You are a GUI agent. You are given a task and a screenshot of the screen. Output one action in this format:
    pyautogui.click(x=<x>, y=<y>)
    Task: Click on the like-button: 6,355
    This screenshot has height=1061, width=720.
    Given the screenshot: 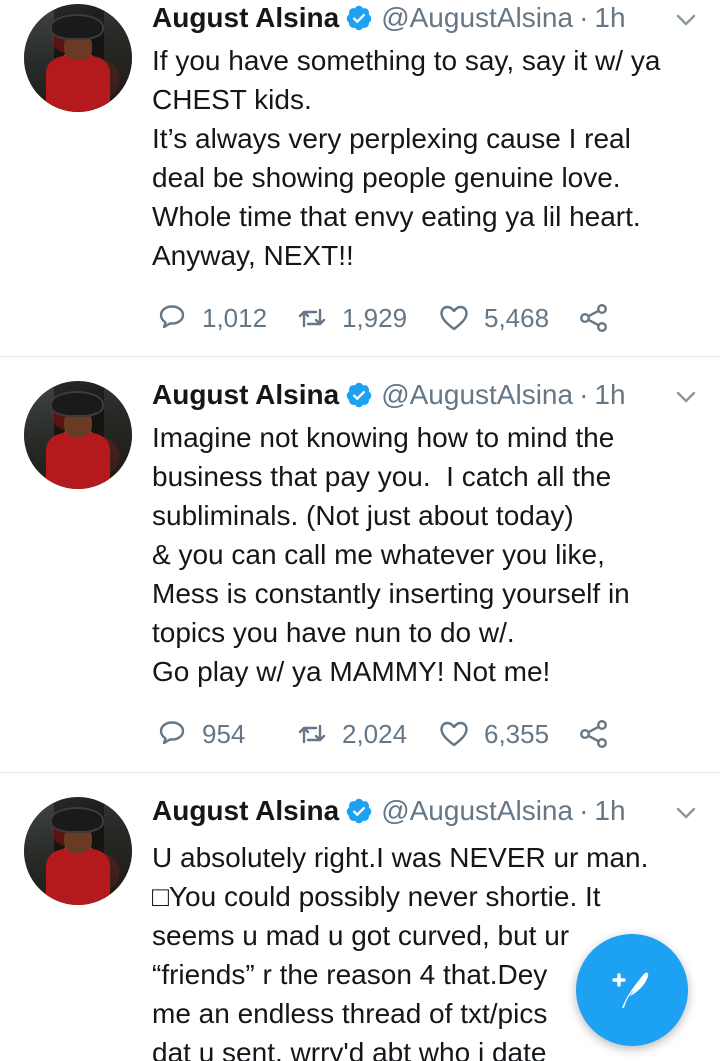 What is the action you would take?
    pyautogui.click(x=493, y=734)
    